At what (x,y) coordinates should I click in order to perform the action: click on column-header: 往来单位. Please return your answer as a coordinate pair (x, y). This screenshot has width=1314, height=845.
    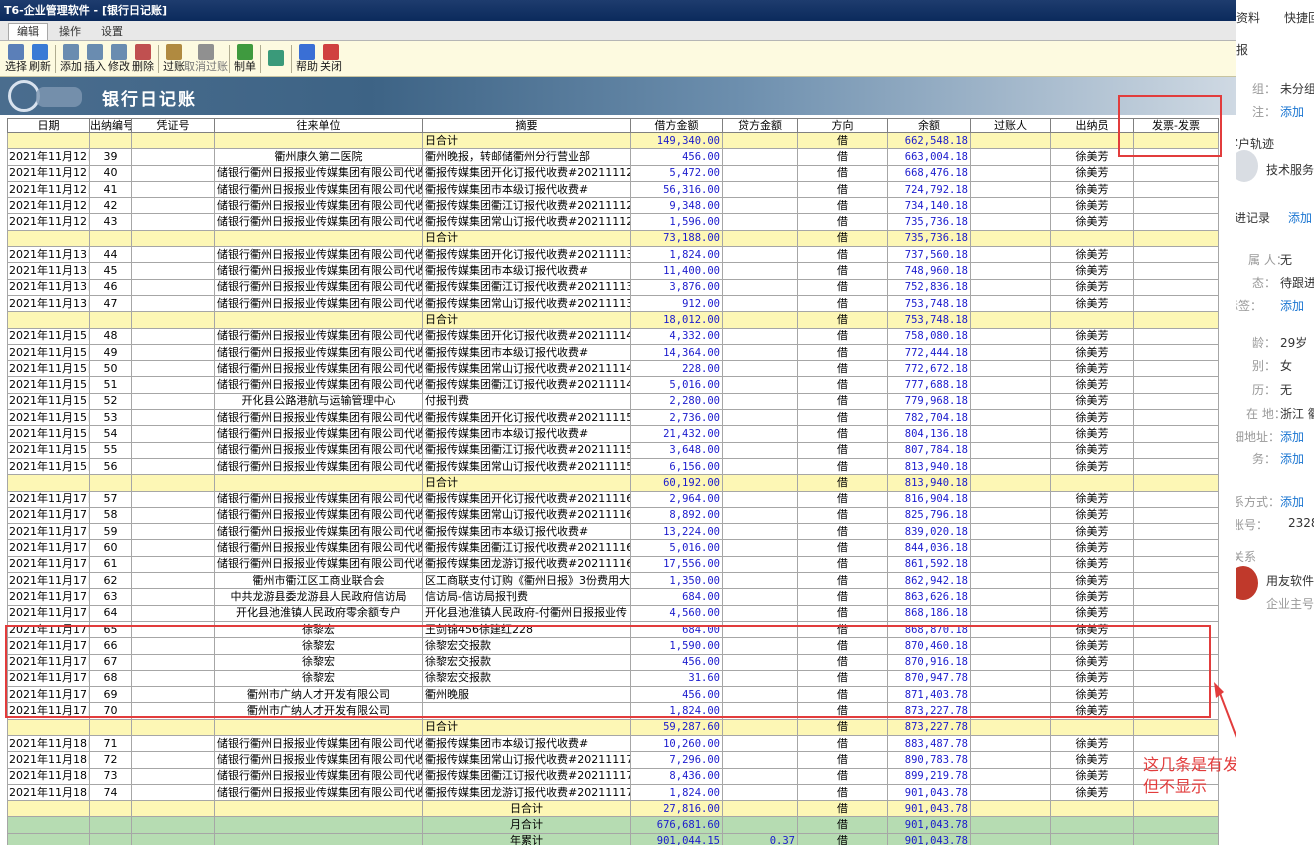
    Looking at the image, I should click on (318, 125).